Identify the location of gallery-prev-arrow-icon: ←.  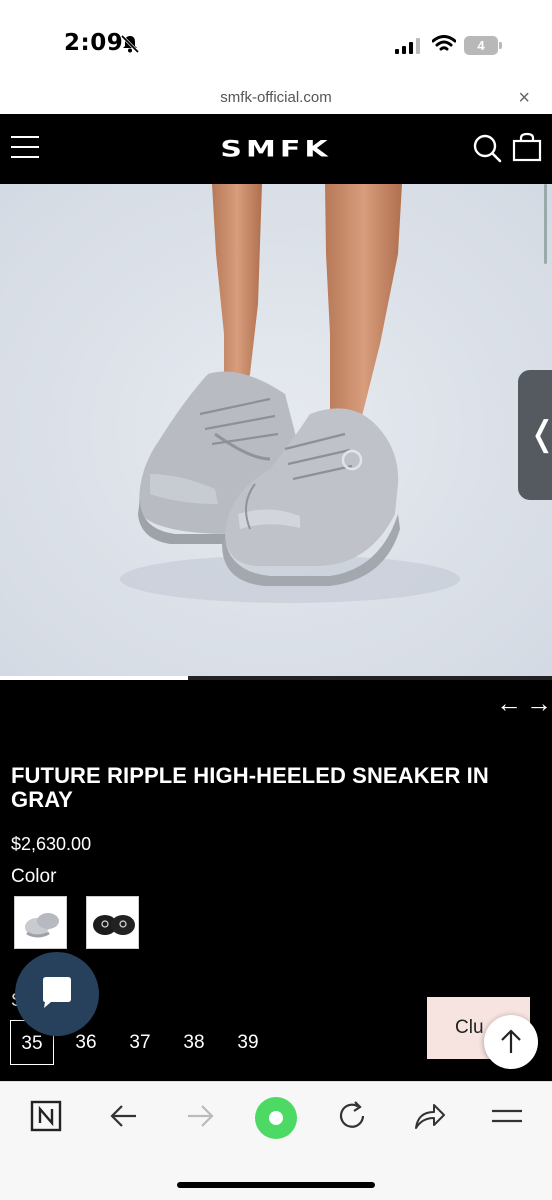
(509, 703).